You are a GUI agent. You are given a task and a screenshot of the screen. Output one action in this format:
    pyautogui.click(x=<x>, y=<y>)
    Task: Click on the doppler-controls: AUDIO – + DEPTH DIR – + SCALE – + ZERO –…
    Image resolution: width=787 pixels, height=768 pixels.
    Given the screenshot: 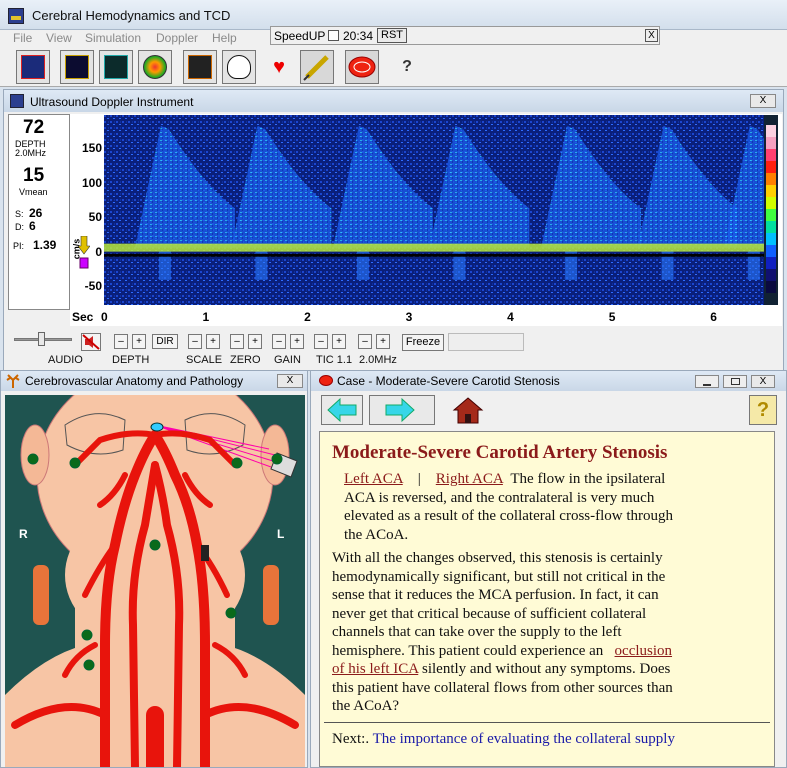 What is the action you would take?
    pyautogui.click(x=396, y=350)
    